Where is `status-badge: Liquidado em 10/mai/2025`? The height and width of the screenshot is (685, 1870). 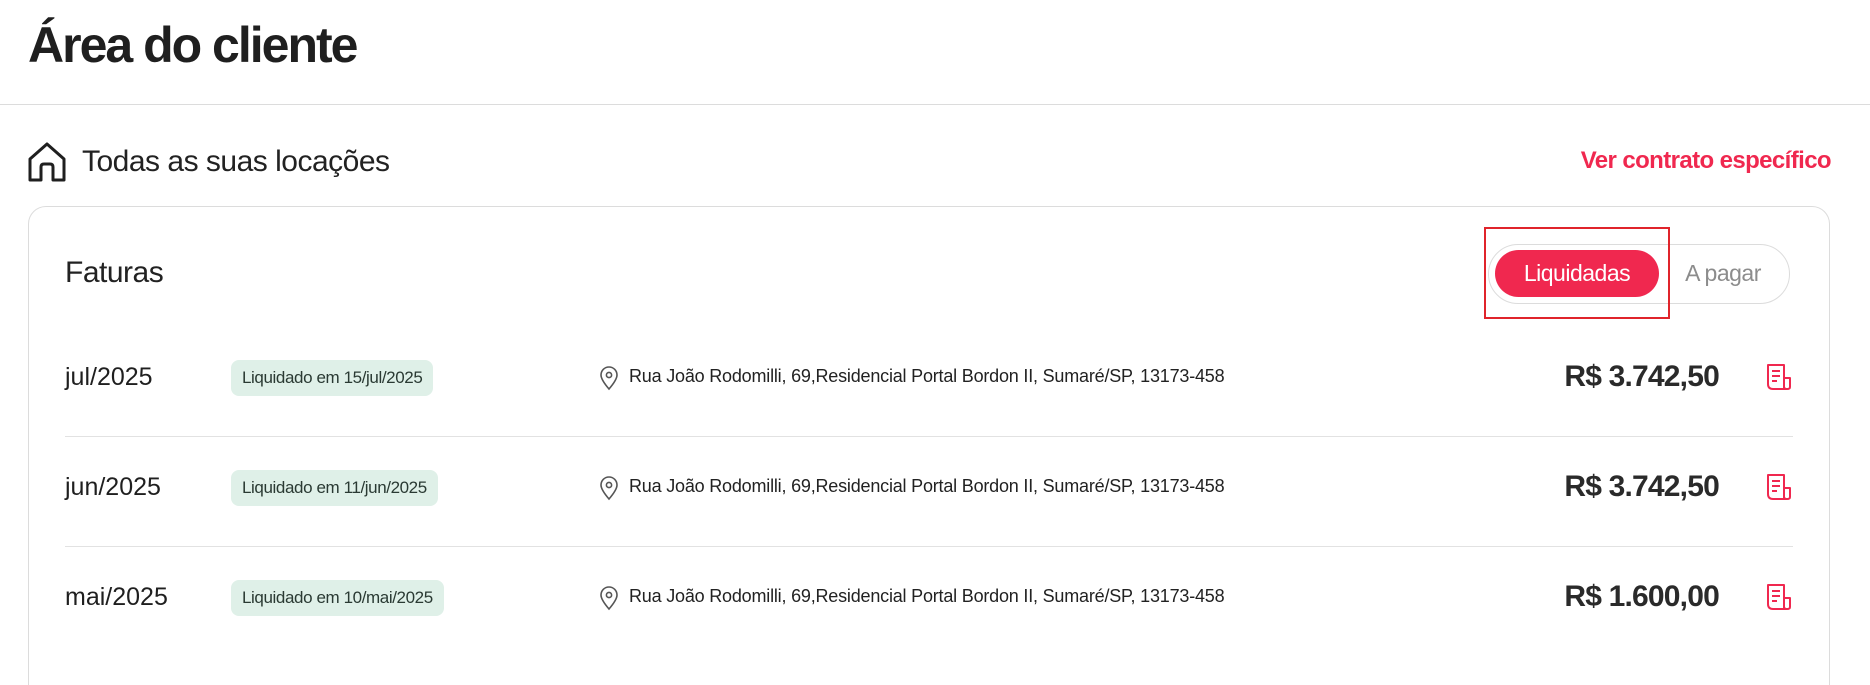
status-badge: Liquidado em 10/mai/2025 is located at coordinates (337, 598).